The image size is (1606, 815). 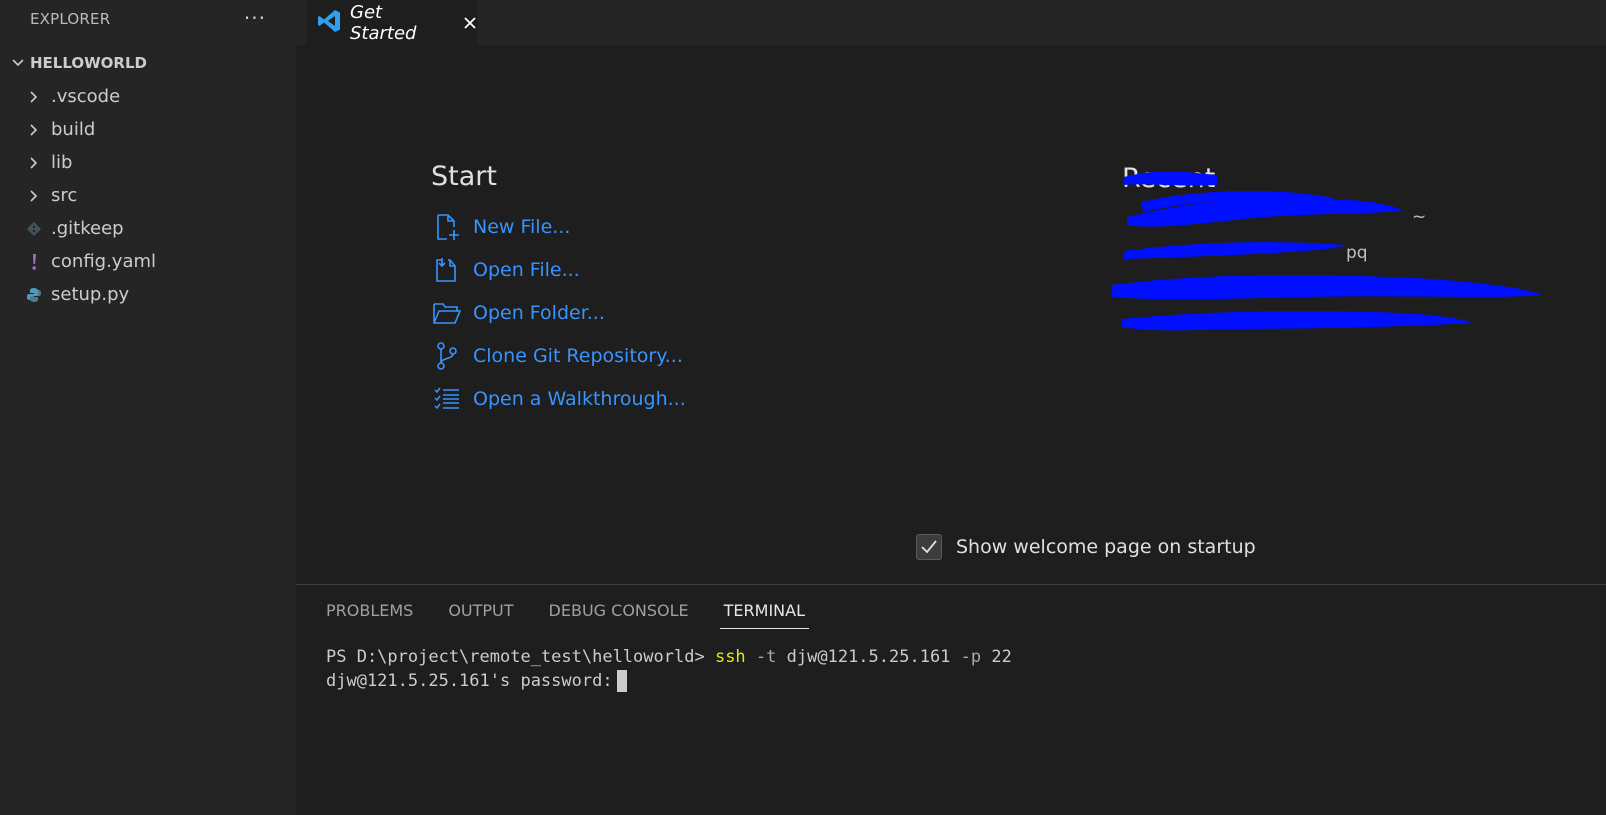 What do you see at coordinates (447, 356) in the screenshot?
I see `git-branch-icon` at bounding box center [447, 356].